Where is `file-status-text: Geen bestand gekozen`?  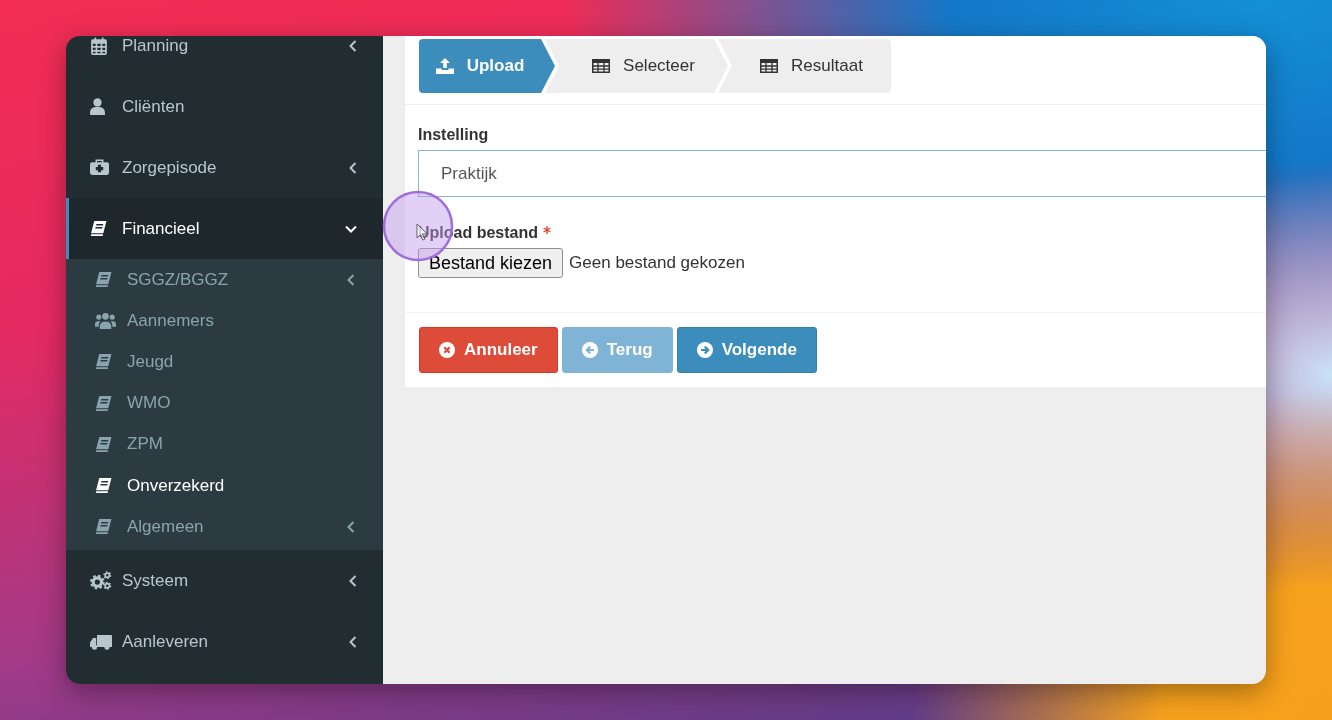
file-status-text: Geen bestand gekozen is located at coordinates (657, 263).